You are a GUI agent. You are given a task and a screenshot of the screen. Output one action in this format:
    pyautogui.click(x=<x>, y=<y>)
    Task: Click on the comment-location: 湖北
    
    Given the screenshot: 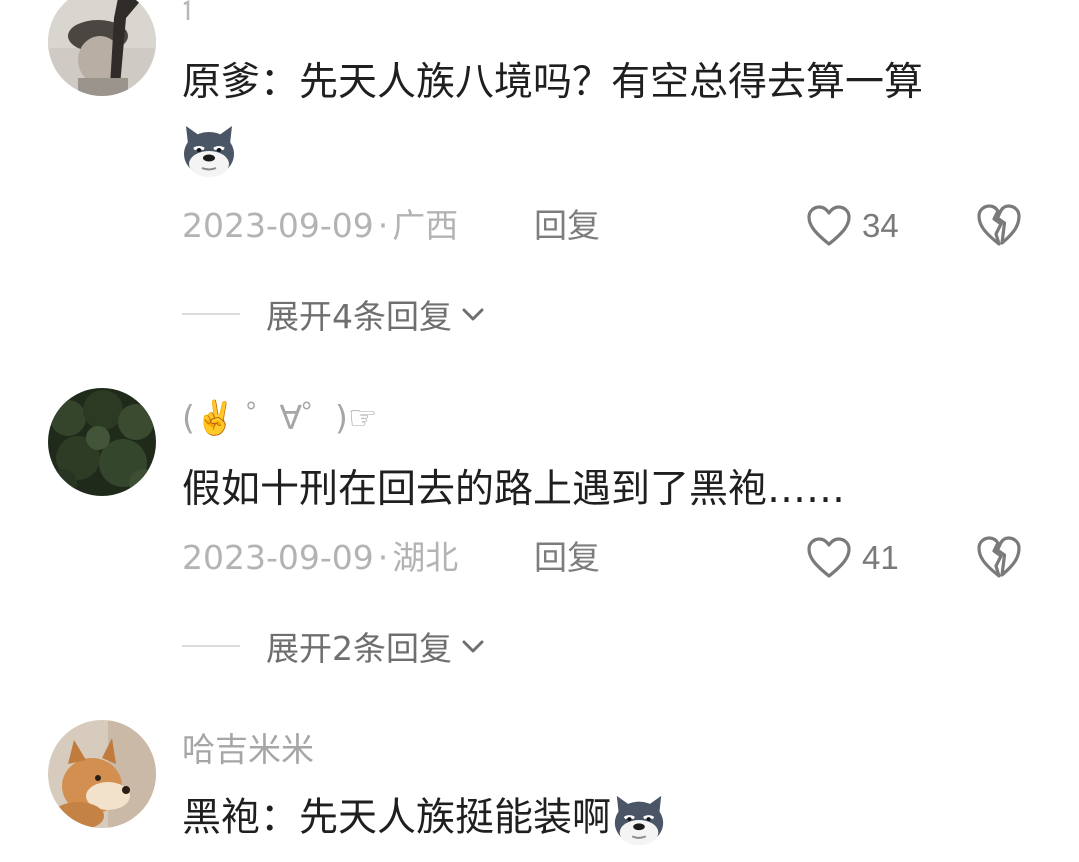 What is the action you would take?
    pyautogui.click(x=425, y=557)
    